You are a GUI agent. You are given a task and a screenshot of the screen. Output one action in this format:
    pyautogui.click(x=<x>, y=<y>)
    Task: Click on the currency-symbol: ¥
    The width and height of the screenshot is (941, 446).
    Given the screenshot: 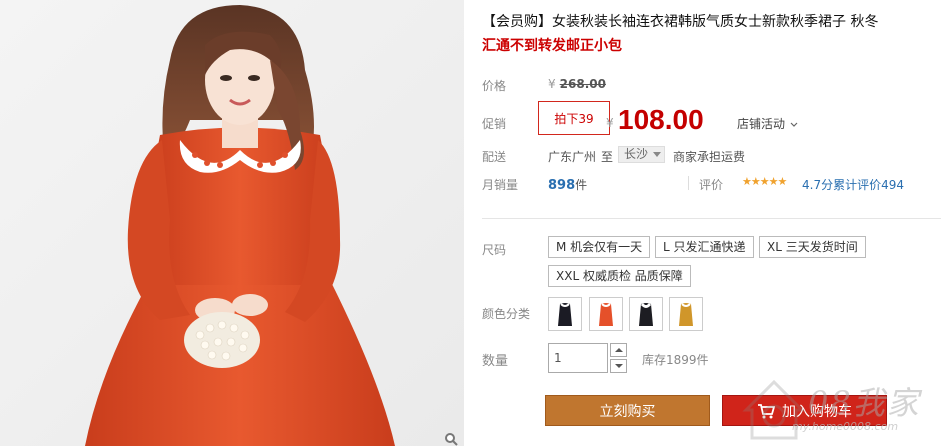 What is the action you would take?
    pyautogui.click(x=552, y=84)
    